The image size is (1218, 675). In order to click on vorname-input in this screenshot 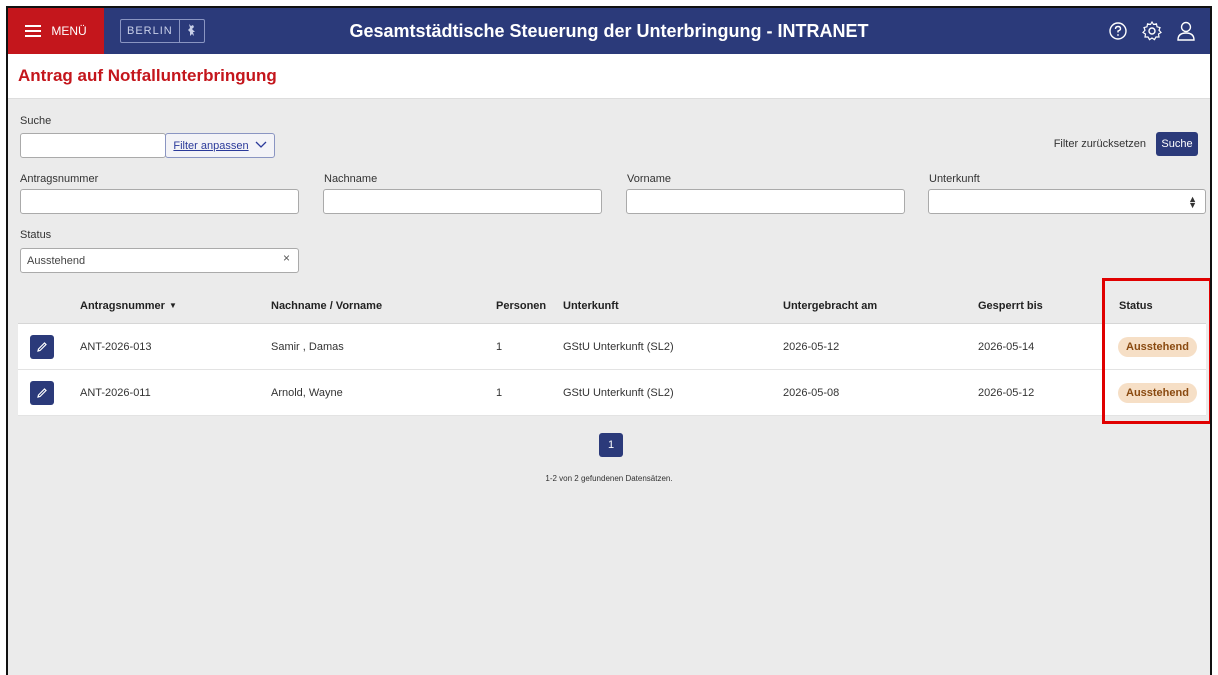, I will do `click(765, 201)`.